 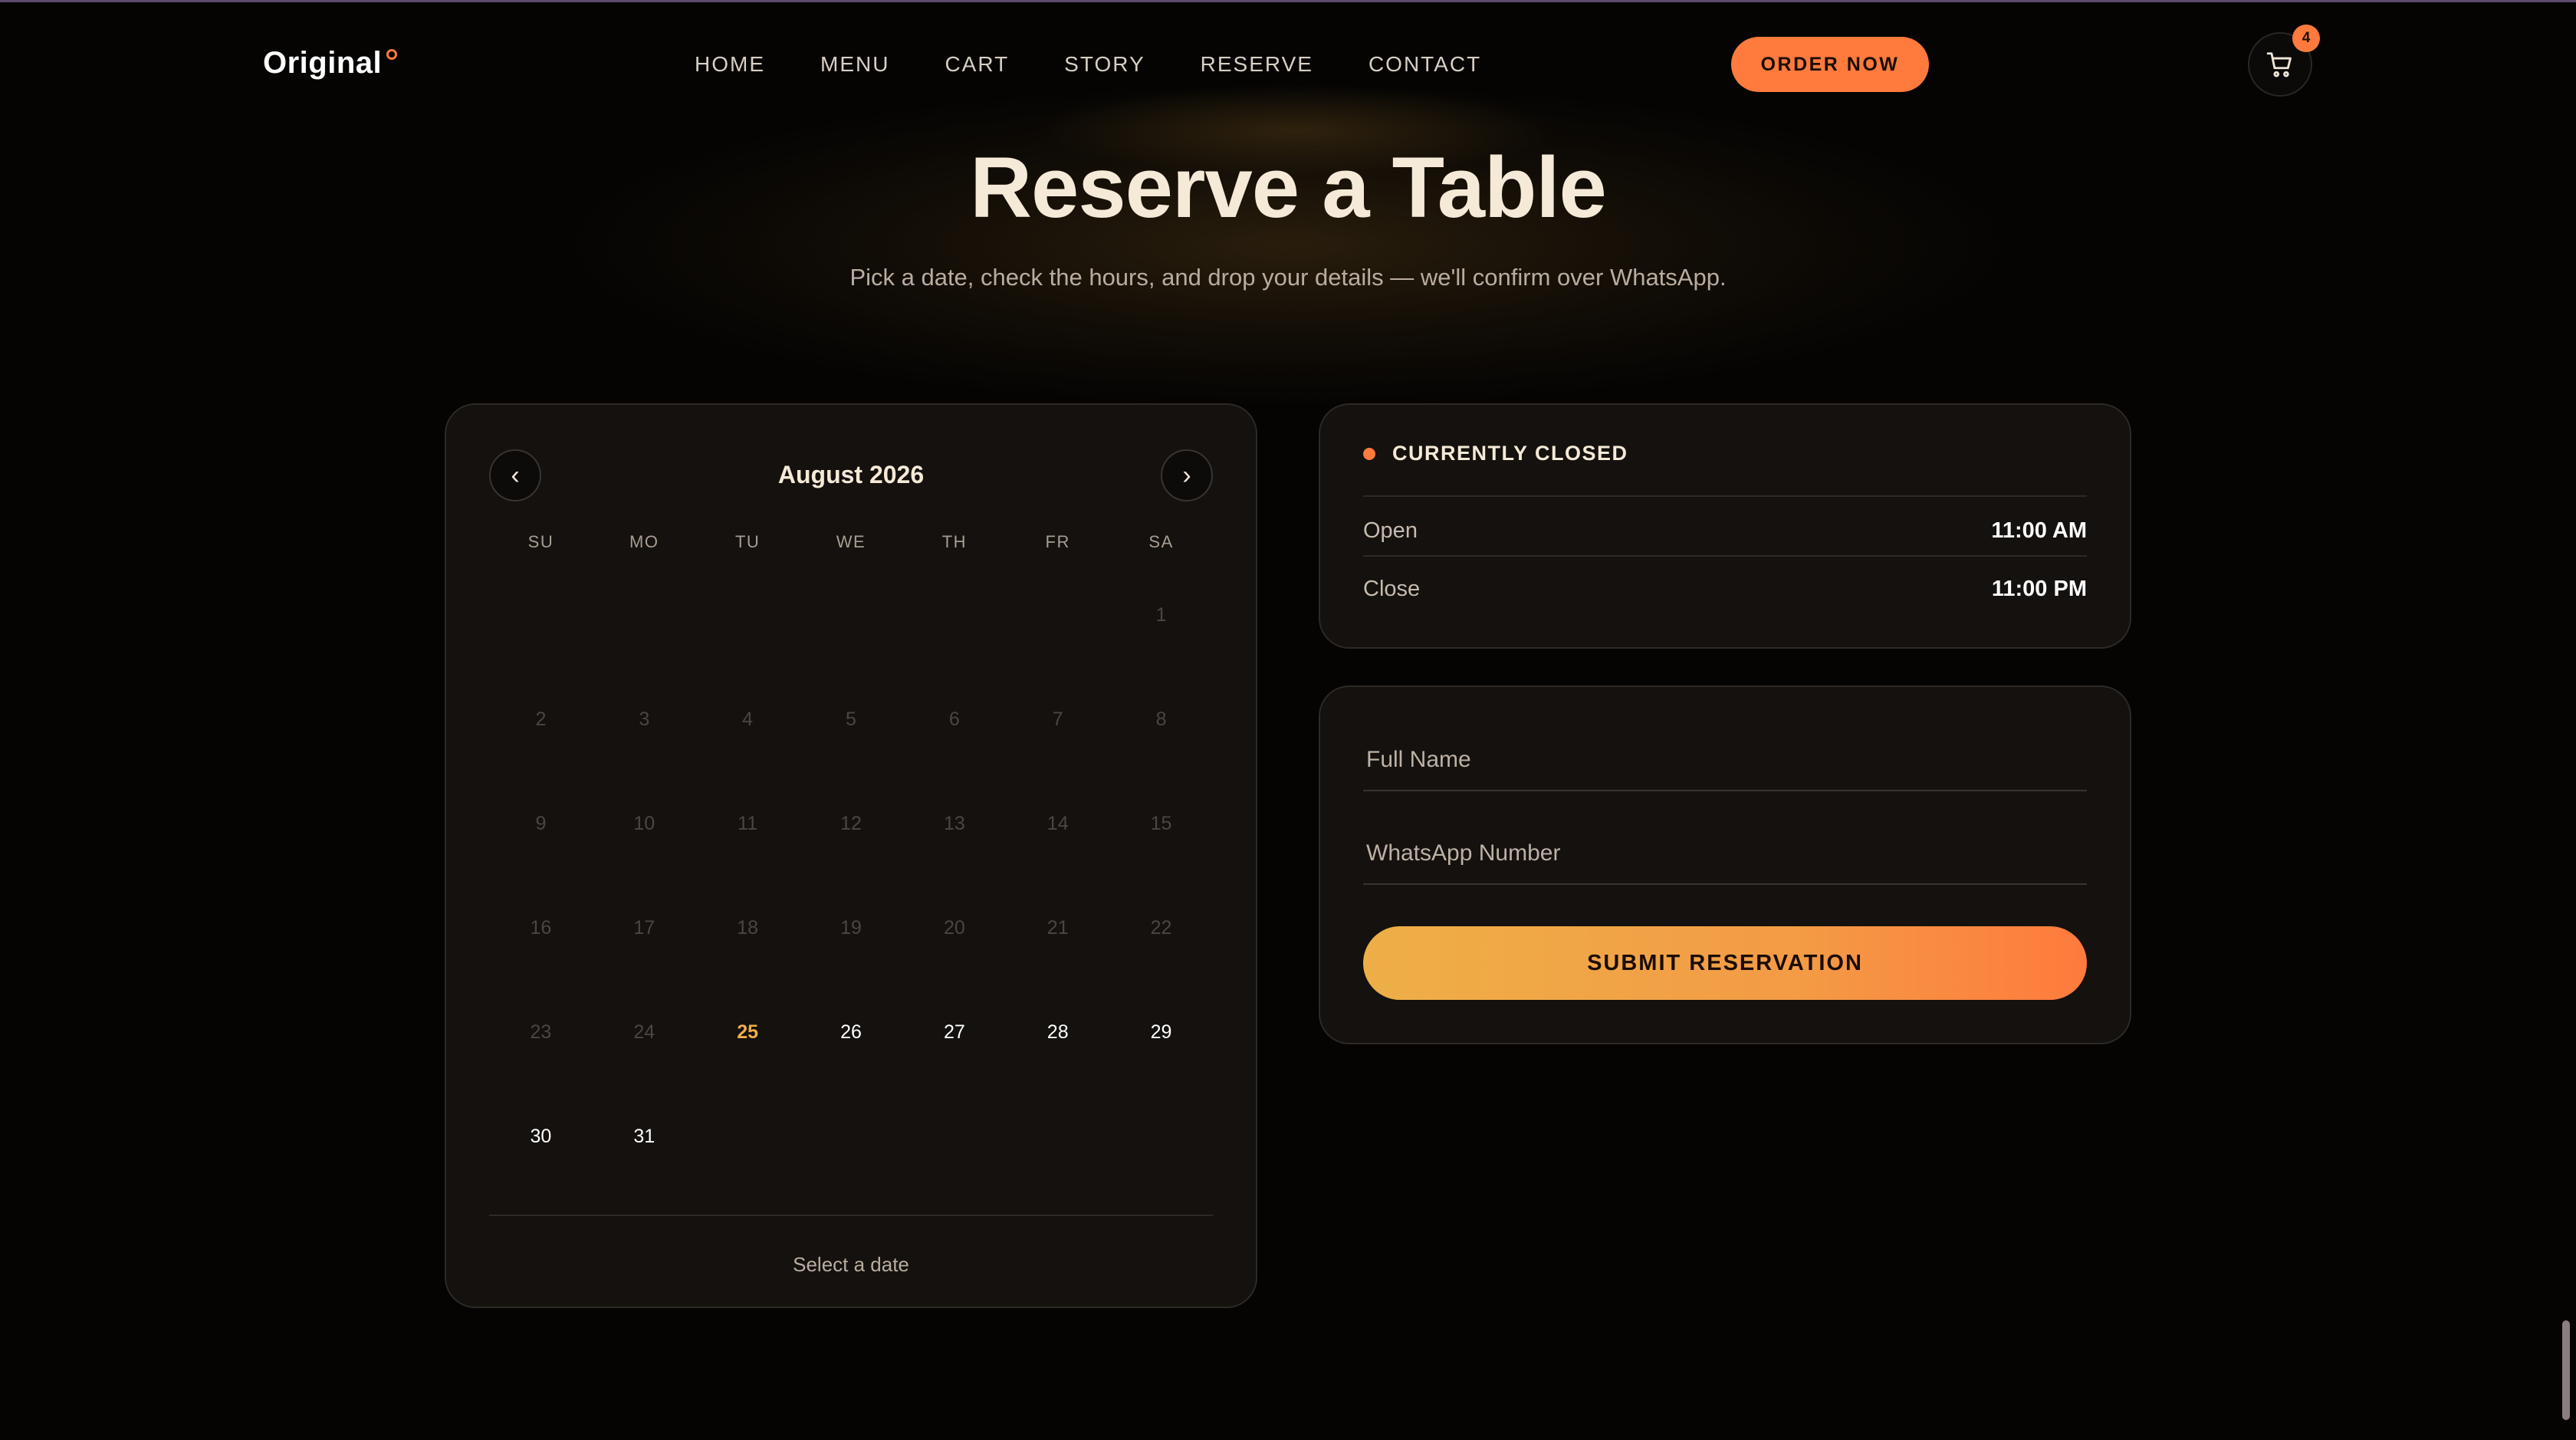 What do you see at coordinates (645, 927) in the screenshot?
I see `calendar-day-past: 17` at bounding box center [645, 927].